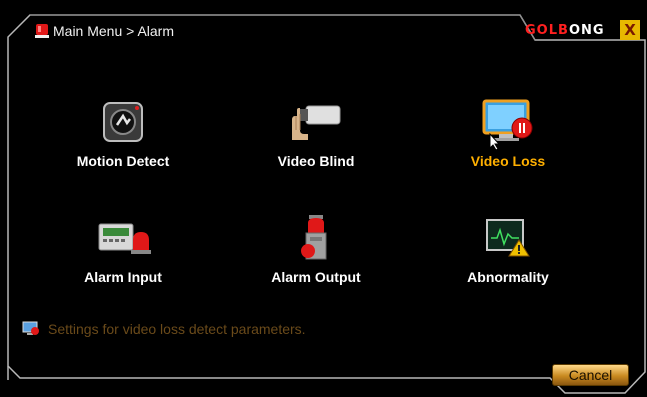  What do you see at coordinates (508, 277) in the screenshot?
I see `menu-label: Abnormality` at bounding box center [508, 277].